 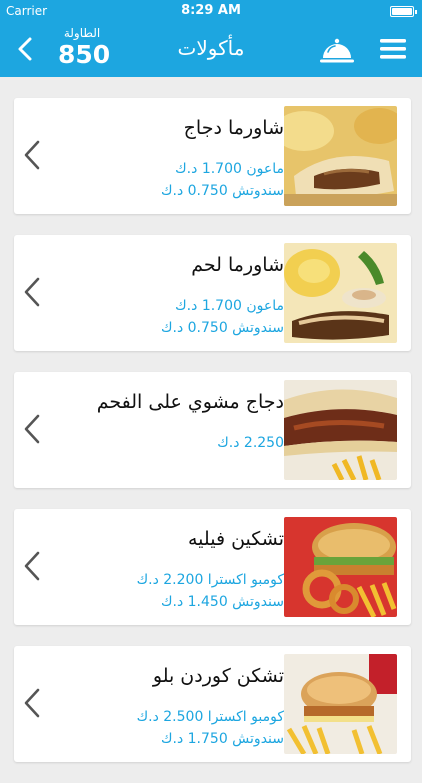 I want to click on meat-shawarma-photo, so click(x=340, y=293).